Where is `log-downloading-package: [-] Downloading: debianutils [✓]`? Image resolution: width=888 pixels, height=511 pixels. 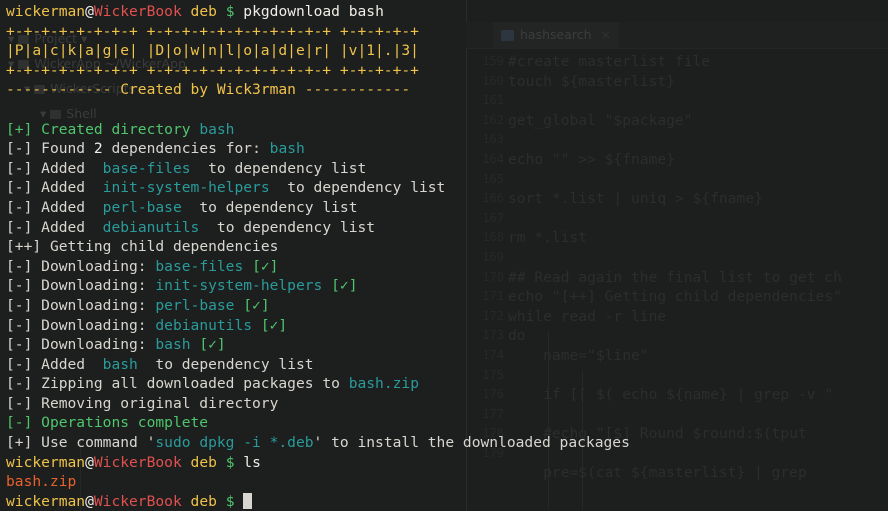
log-downloading-package: [-] Downloading: debianutils [✓] is located at coordinates (447, 326).